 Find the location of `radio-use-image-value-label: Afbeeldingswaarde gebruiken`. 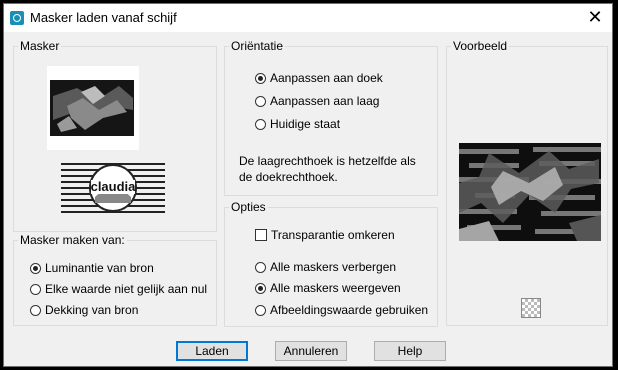

radio-use-image-value-label: Afbeeldingswaarde gebruiken is located at coordinates (349, 310).